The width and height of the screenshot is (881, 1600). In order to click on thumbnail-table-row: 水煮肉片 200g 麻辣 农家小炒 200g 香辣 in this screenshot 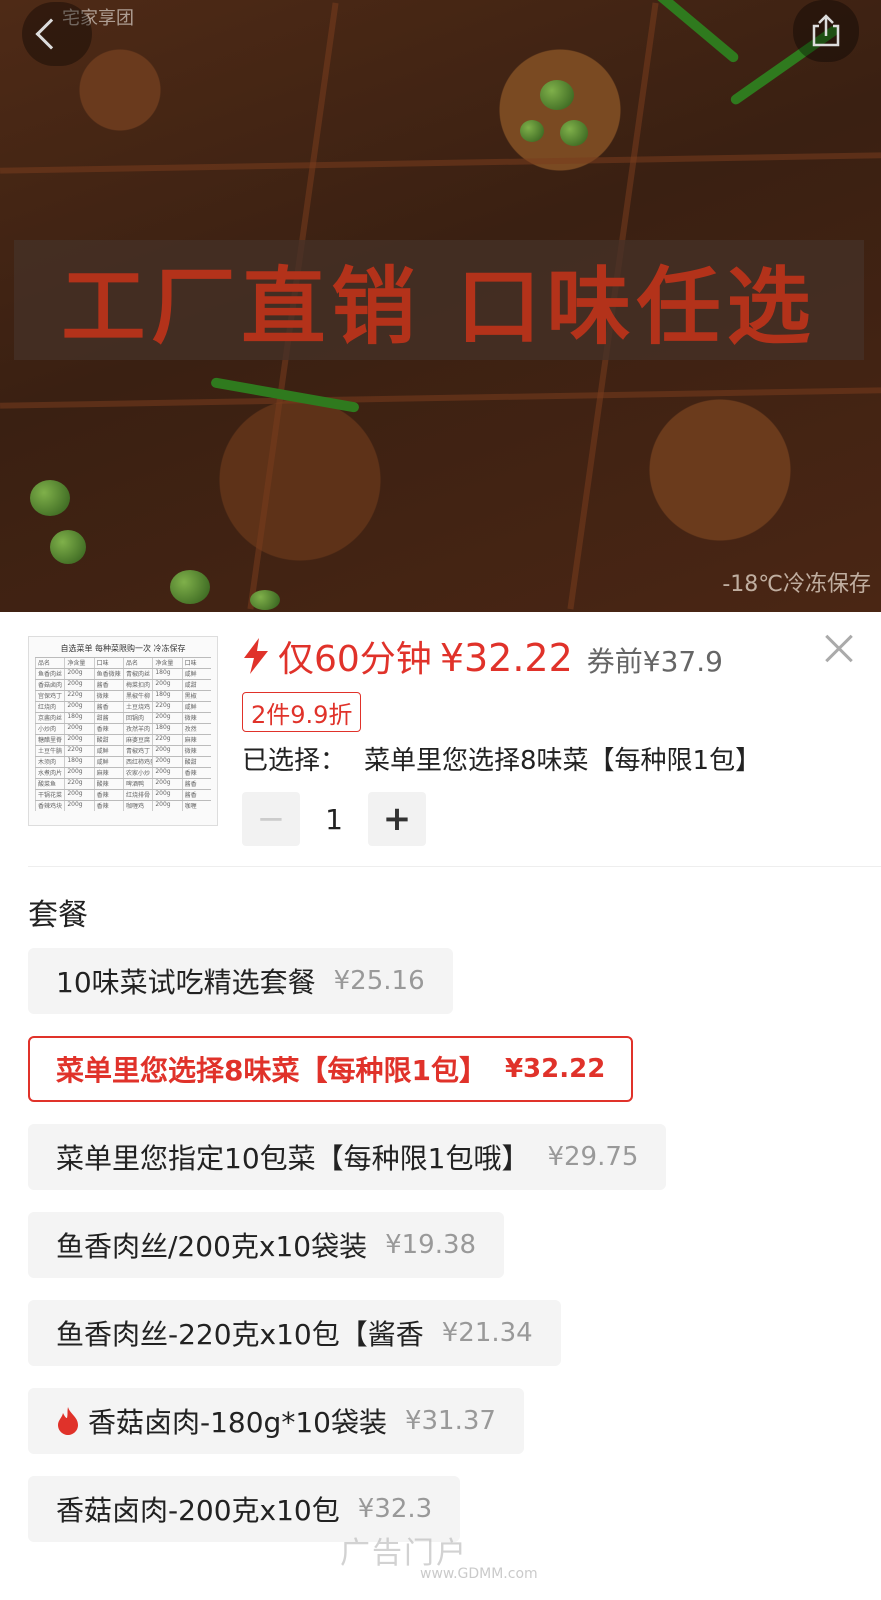, I will do `click(123, 772)`.